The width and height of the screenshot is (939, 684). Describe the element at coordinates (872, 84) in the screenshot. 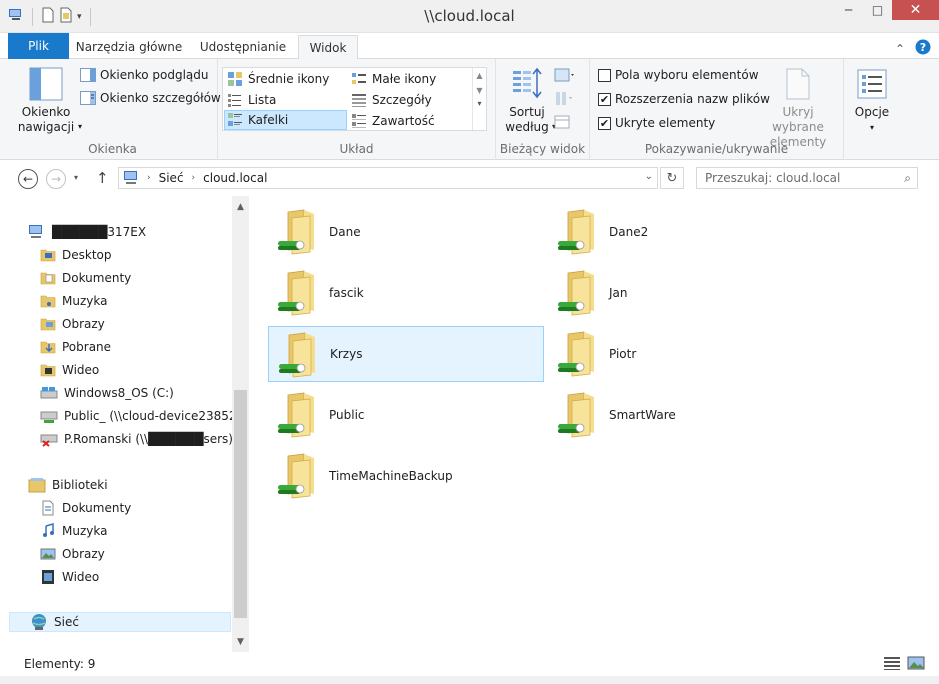

I see `options-icon` at that location.